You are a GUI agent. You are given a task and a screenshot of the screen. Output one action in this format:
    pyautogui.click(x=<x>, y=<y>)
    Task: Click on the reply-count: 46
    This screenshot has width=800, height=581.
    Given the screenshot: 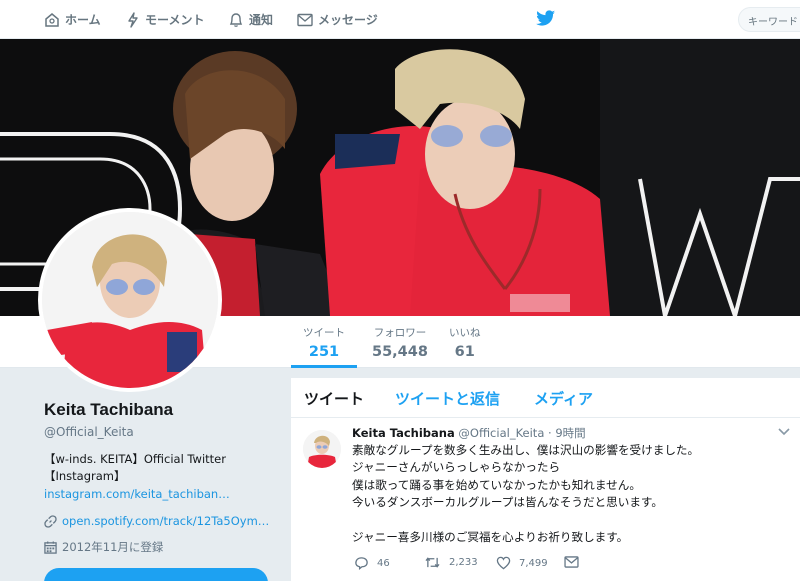 What is the action you would take?
    pyautogui.click(x=383, y=563)
    